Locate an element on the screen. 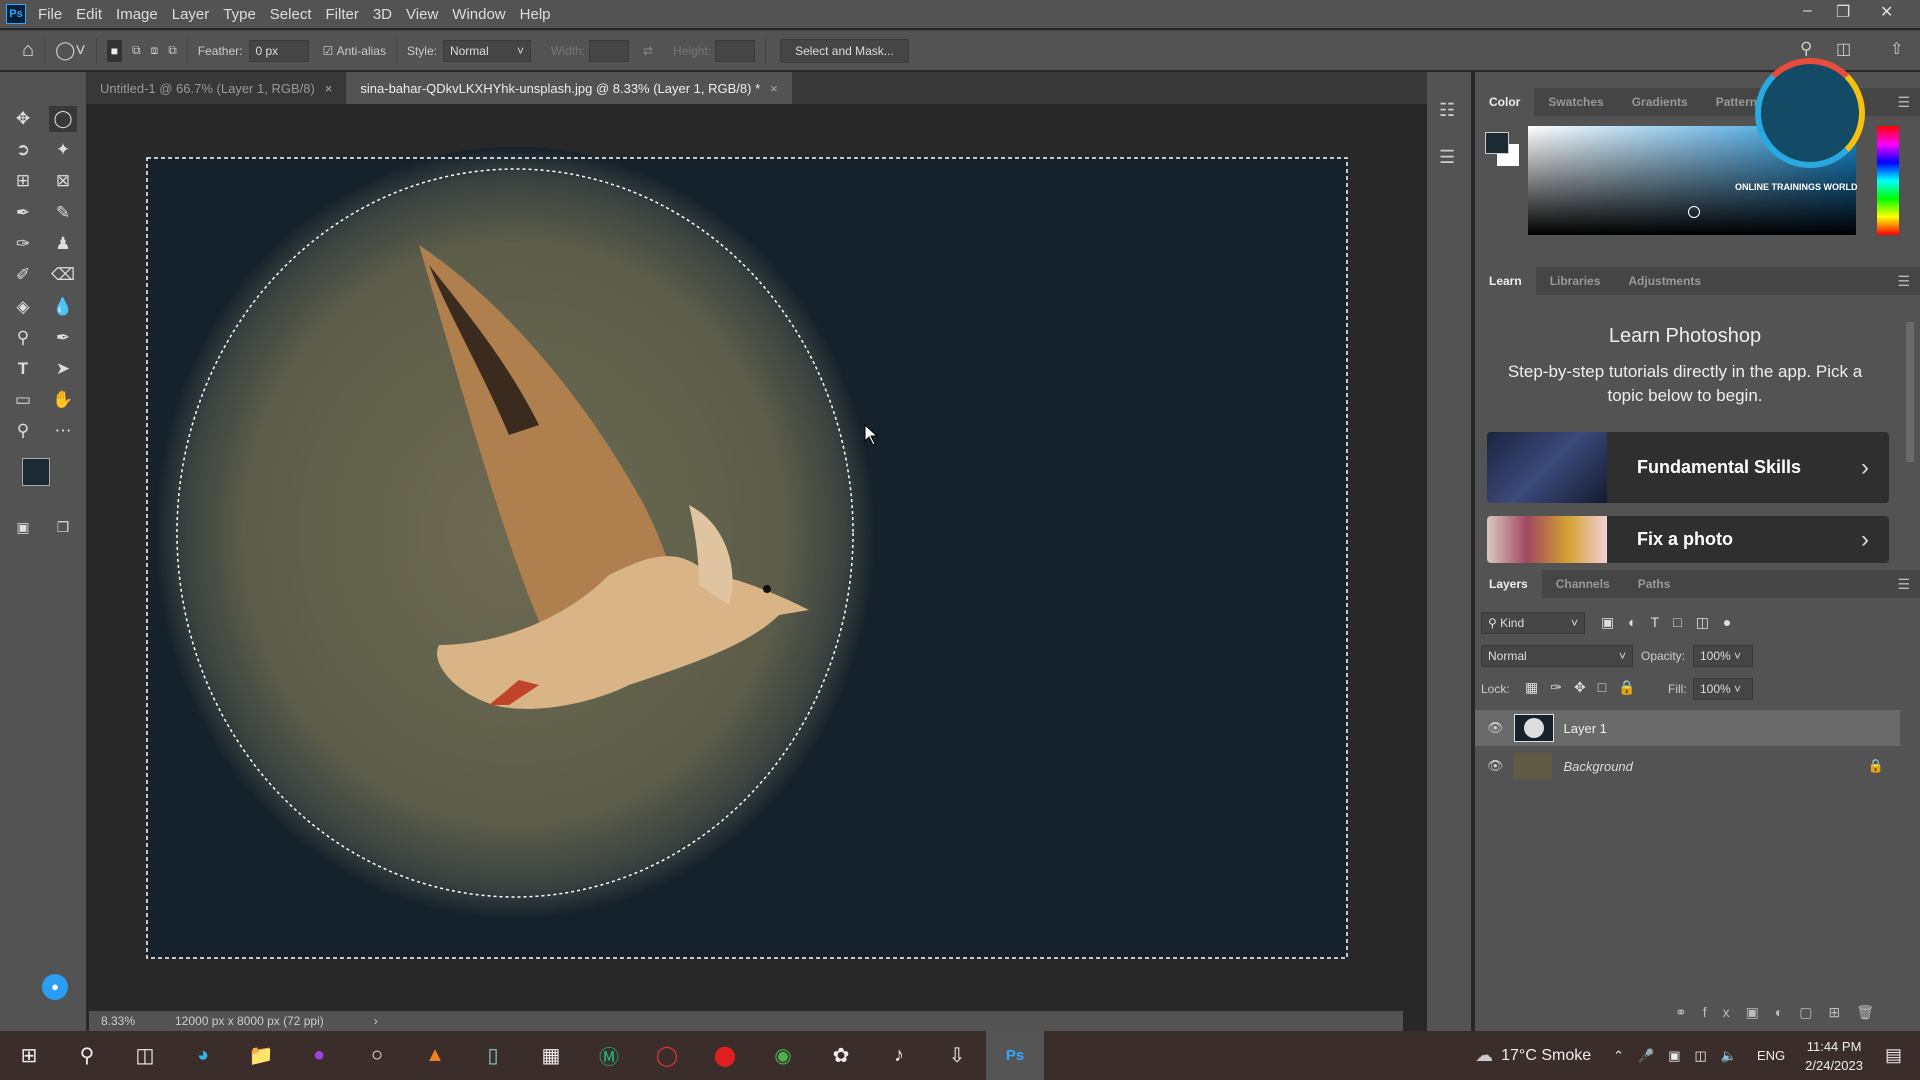 The height and width of the screenshot is (1080, 1920). menu-edit: Edit is located at coordinates (89, 14).